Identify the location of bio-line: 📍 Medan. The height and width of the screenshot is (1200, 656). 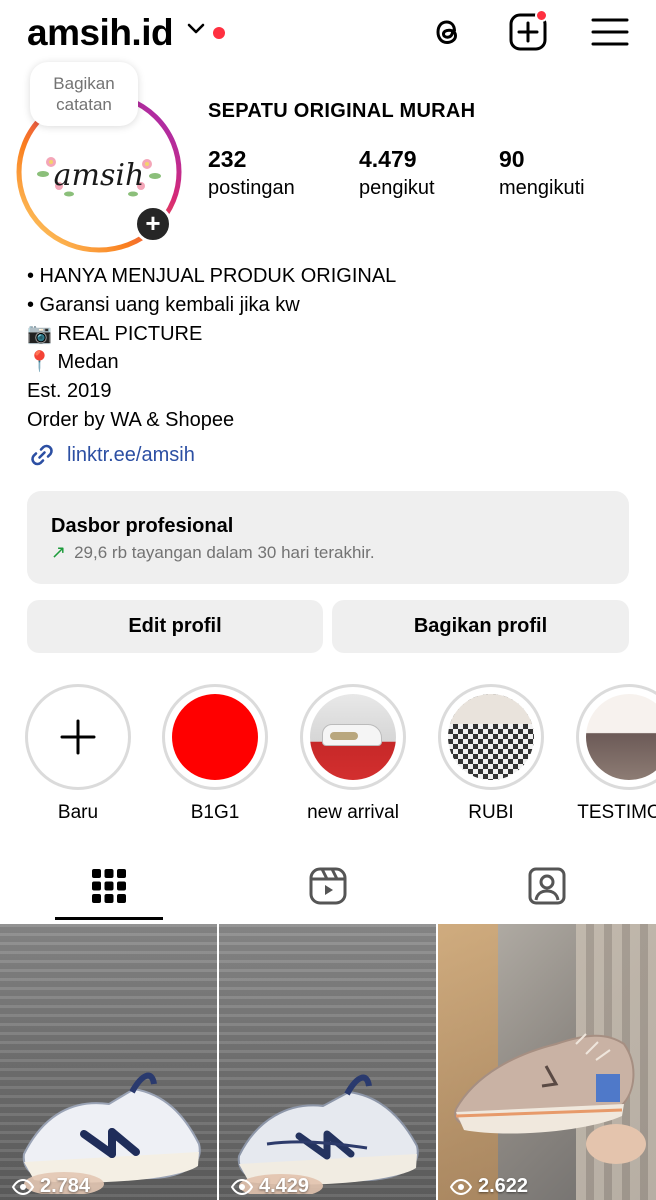
(73, 362).